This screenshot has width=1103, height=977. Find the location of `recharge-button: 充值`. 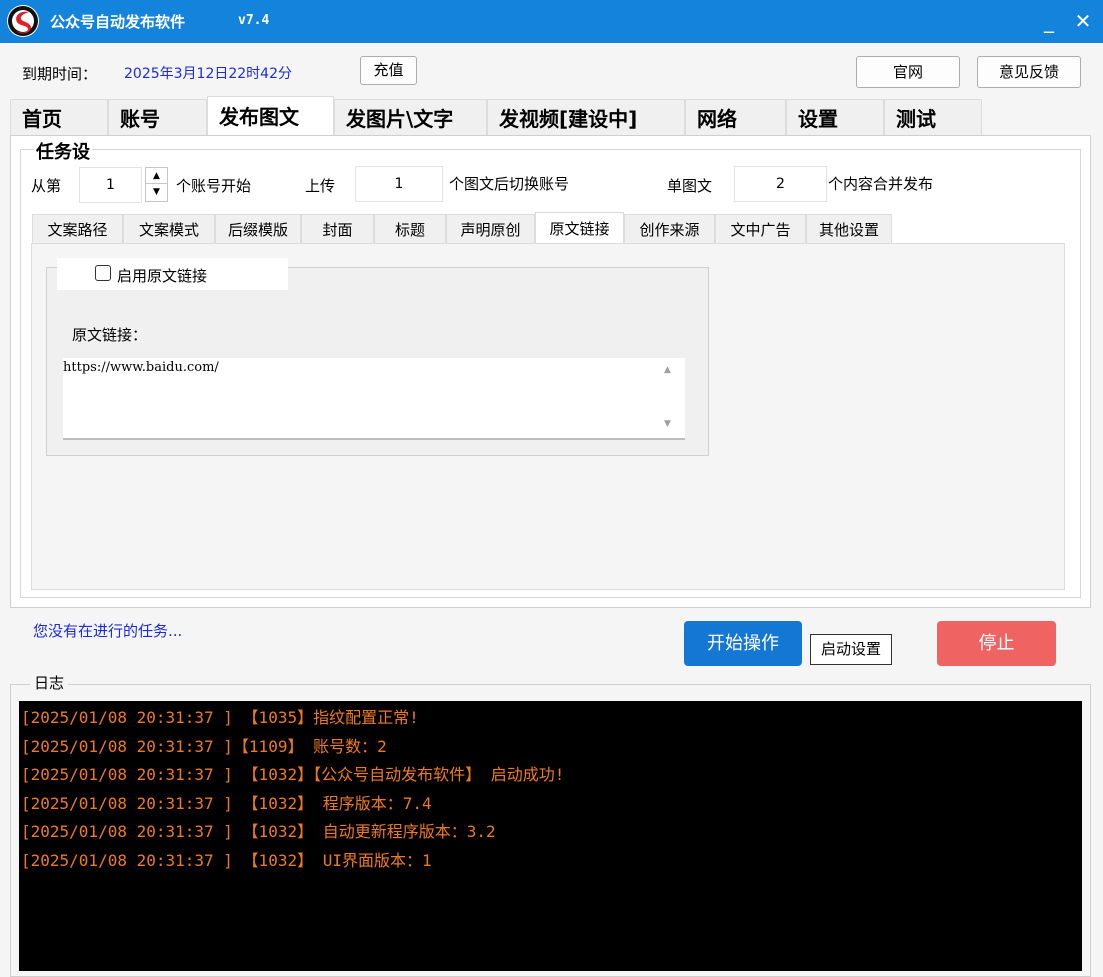

recharge-button: 充值 is located at coordinates (388, 70).